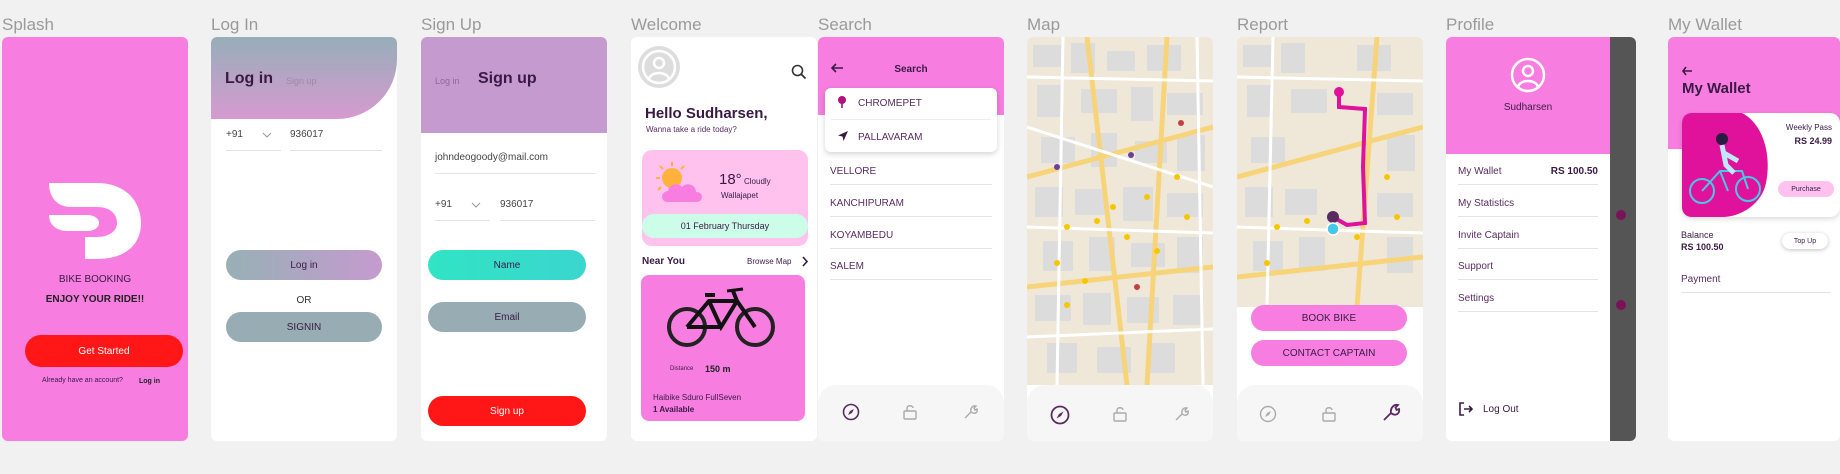 The width and height of the screenshot is (1840, 474). I want to click on frame-label-search: Search, so click(845, 24).